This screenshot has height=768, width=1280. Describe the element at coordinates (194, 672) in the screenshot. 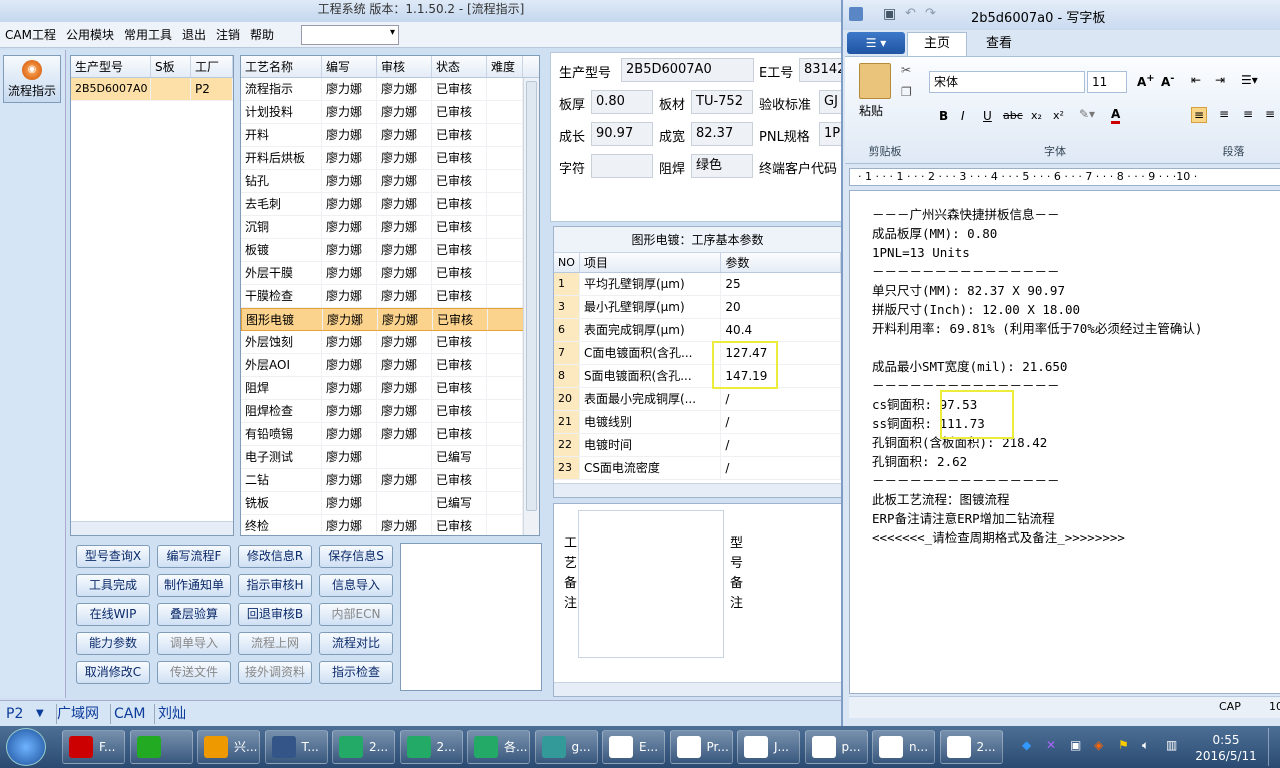

I see `action-button: 传送文件` at that location.